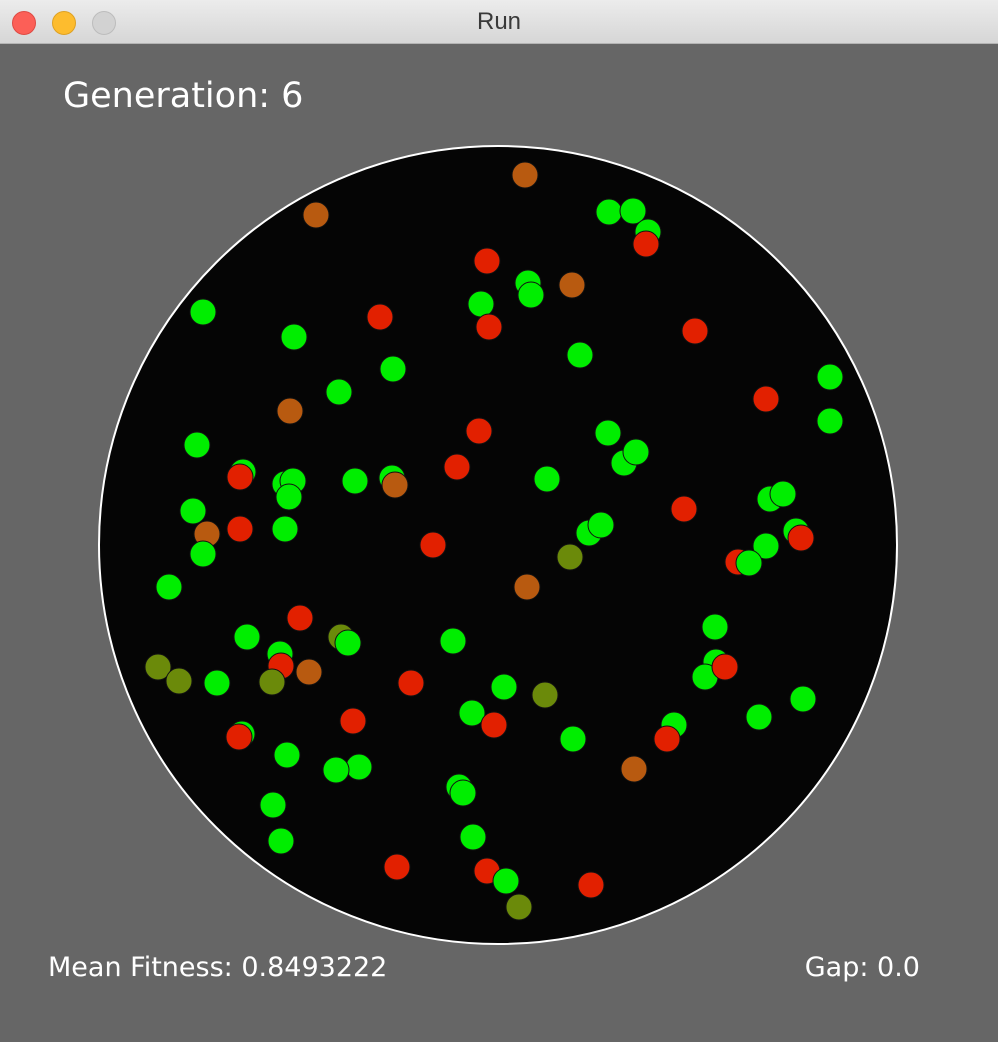 This screenshot has height=1042, width=998. What do you see at coordinates (172, 96) in the screenshot?
I see `generation-text: Generation:` at bounding box center [172, 96].